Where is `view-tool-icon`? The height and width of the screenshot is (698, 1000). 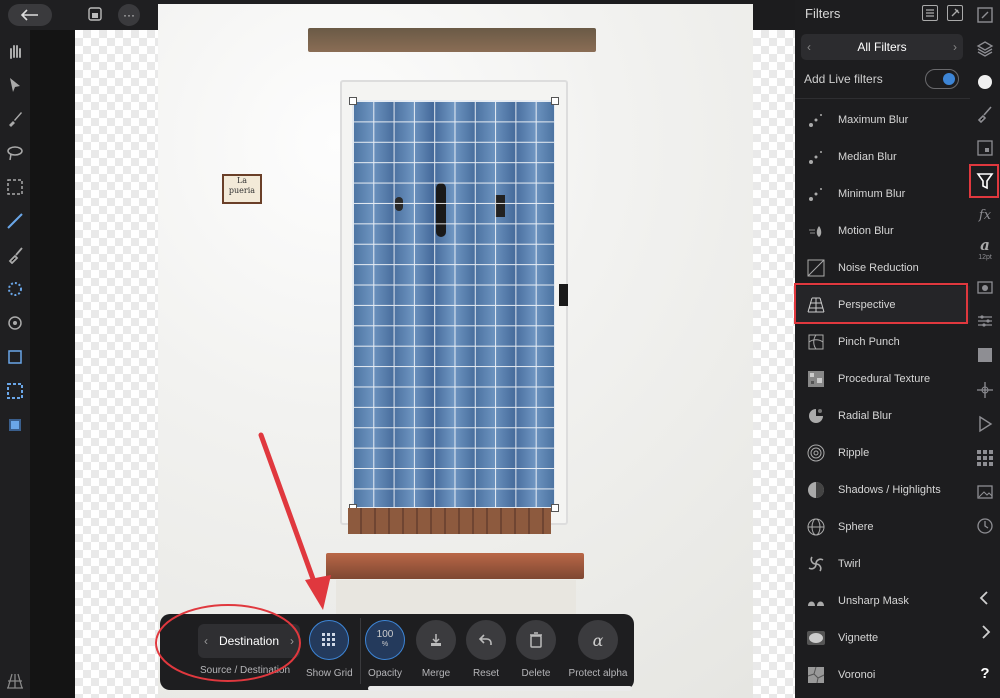
view-tool-icon is located at coordinates (15, 425).